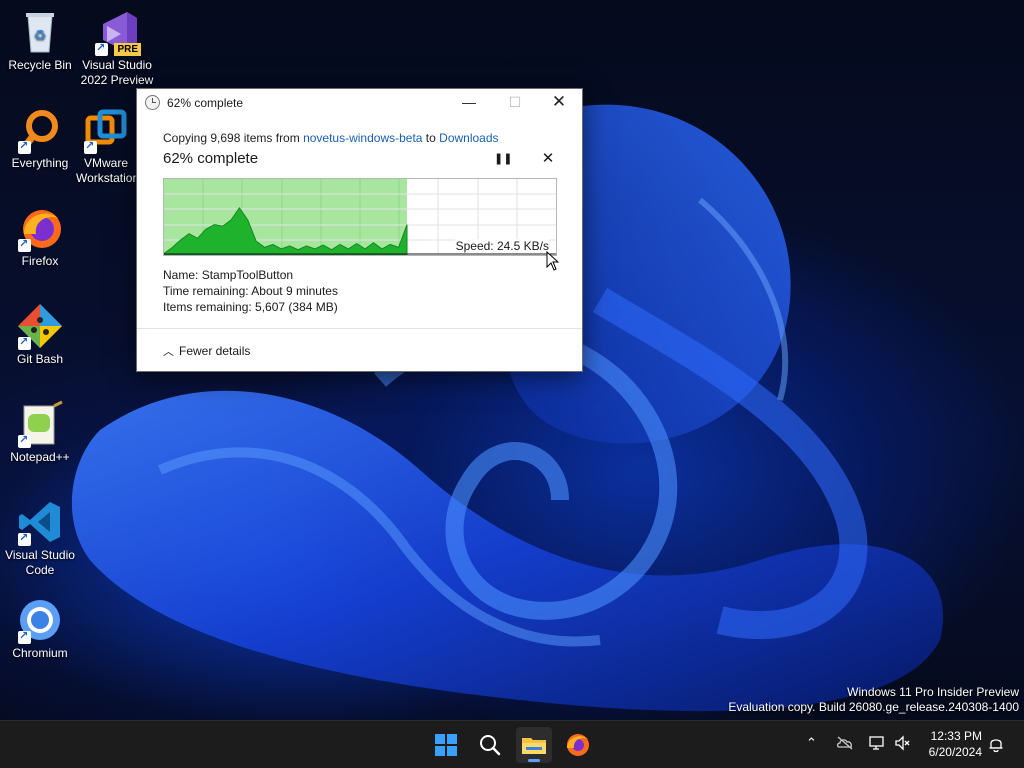 Image resolution: width=1024 pixels, height=768 pixels. Describe the element at coordinates (956, 736) in the screenshot. I see `clock-time: 12:33 PM` at that location.